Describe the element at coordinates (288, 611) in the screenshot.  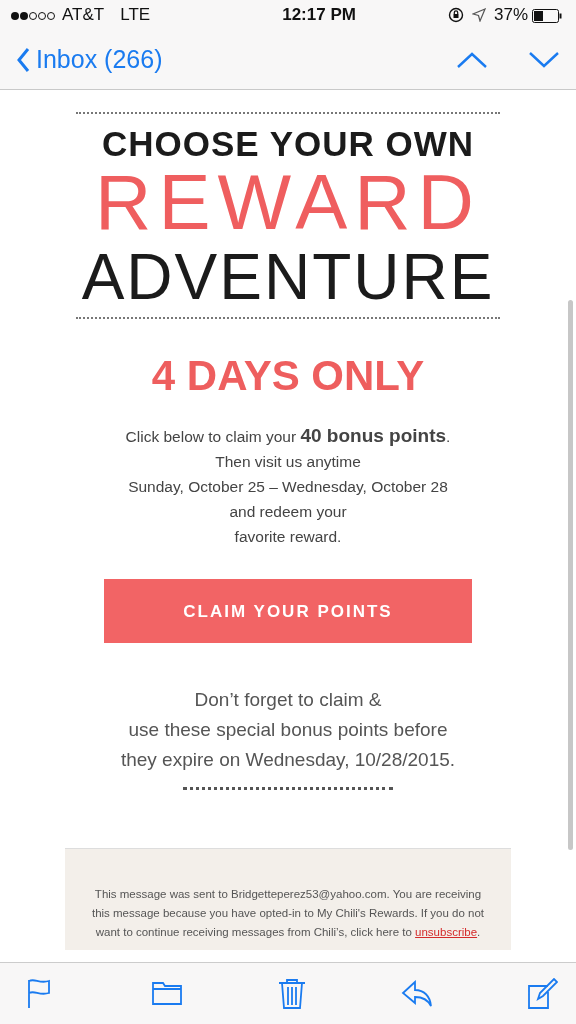
I see `claim-points-button: CLAIM YOUR POINTS` at that location.